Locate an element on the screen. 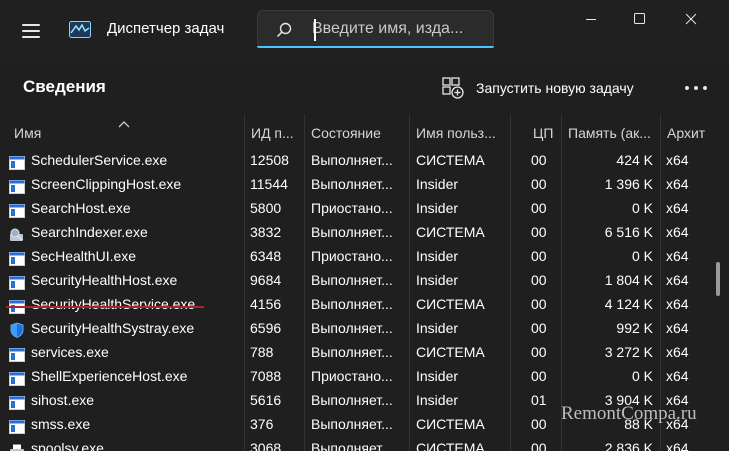 The image size is (729, 451). process-name: ScreenClippingHost.exe is located at coordinates (106, 184).